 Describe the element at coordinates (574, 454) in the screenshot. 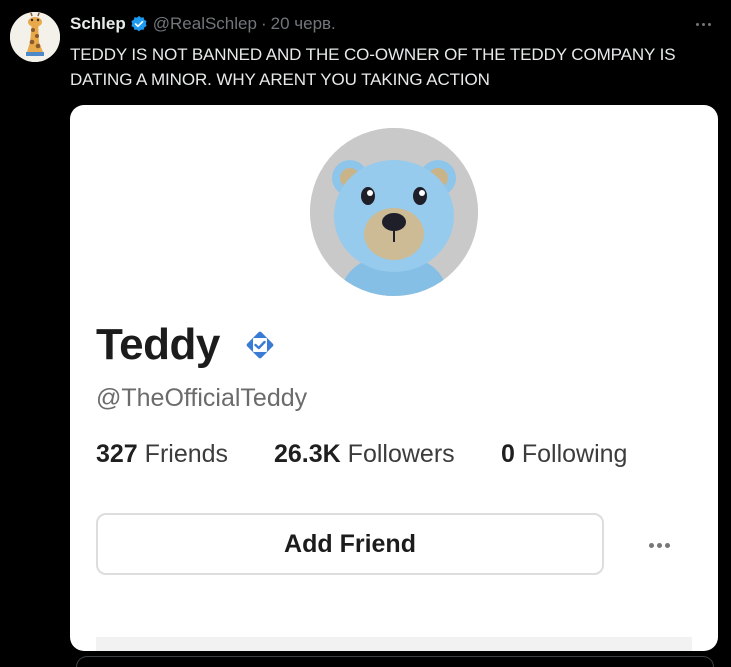

I see `following-label: Following` at that location.